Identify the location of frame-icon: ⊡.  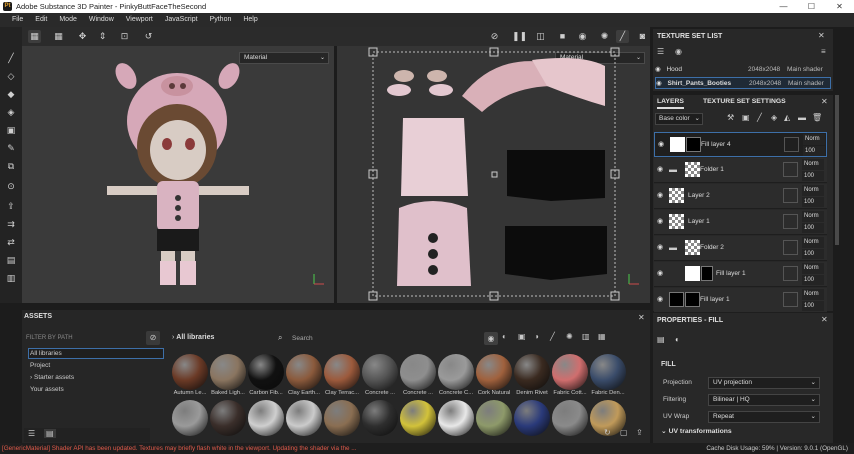
(124, 36).